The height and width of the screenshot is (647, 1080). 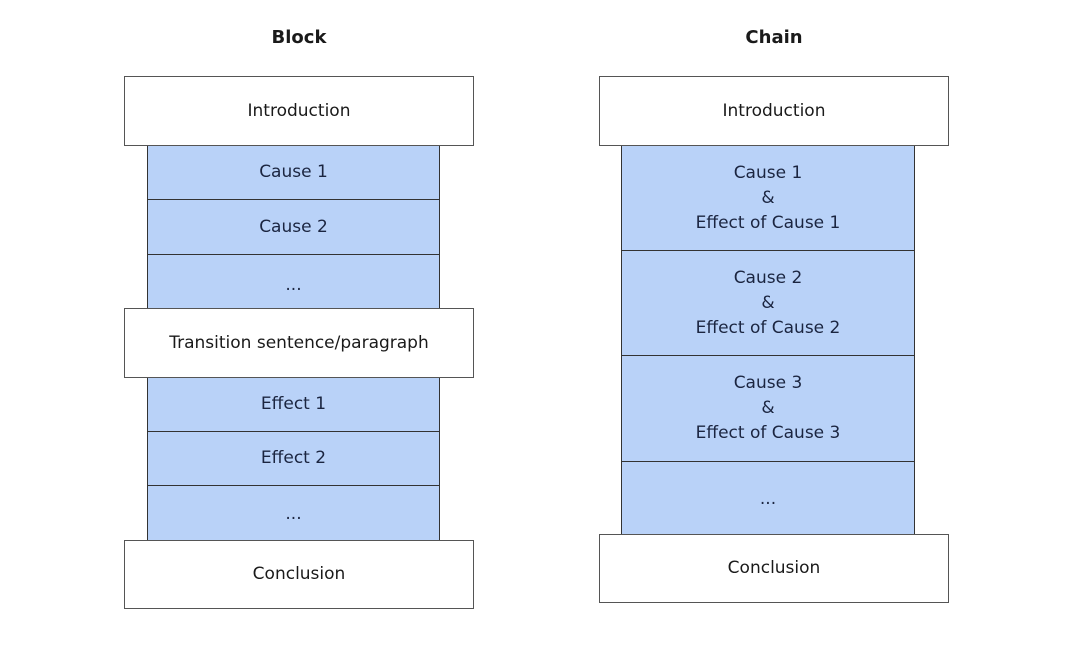 What do you see at coordinates (768, 277) in the screenshot?
I see `chain-cause-2: Cause 2` at bounding box center [768, 277].